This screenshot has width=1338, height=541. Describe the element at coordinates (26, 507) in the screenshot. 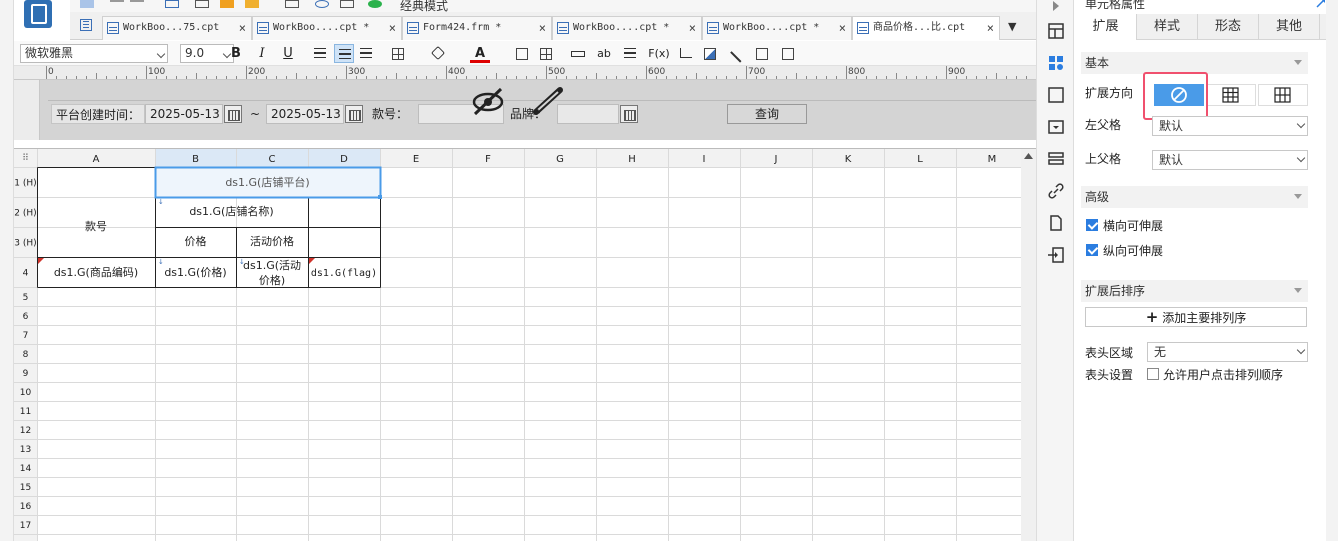

I see `row-header-label: 16` at that location.